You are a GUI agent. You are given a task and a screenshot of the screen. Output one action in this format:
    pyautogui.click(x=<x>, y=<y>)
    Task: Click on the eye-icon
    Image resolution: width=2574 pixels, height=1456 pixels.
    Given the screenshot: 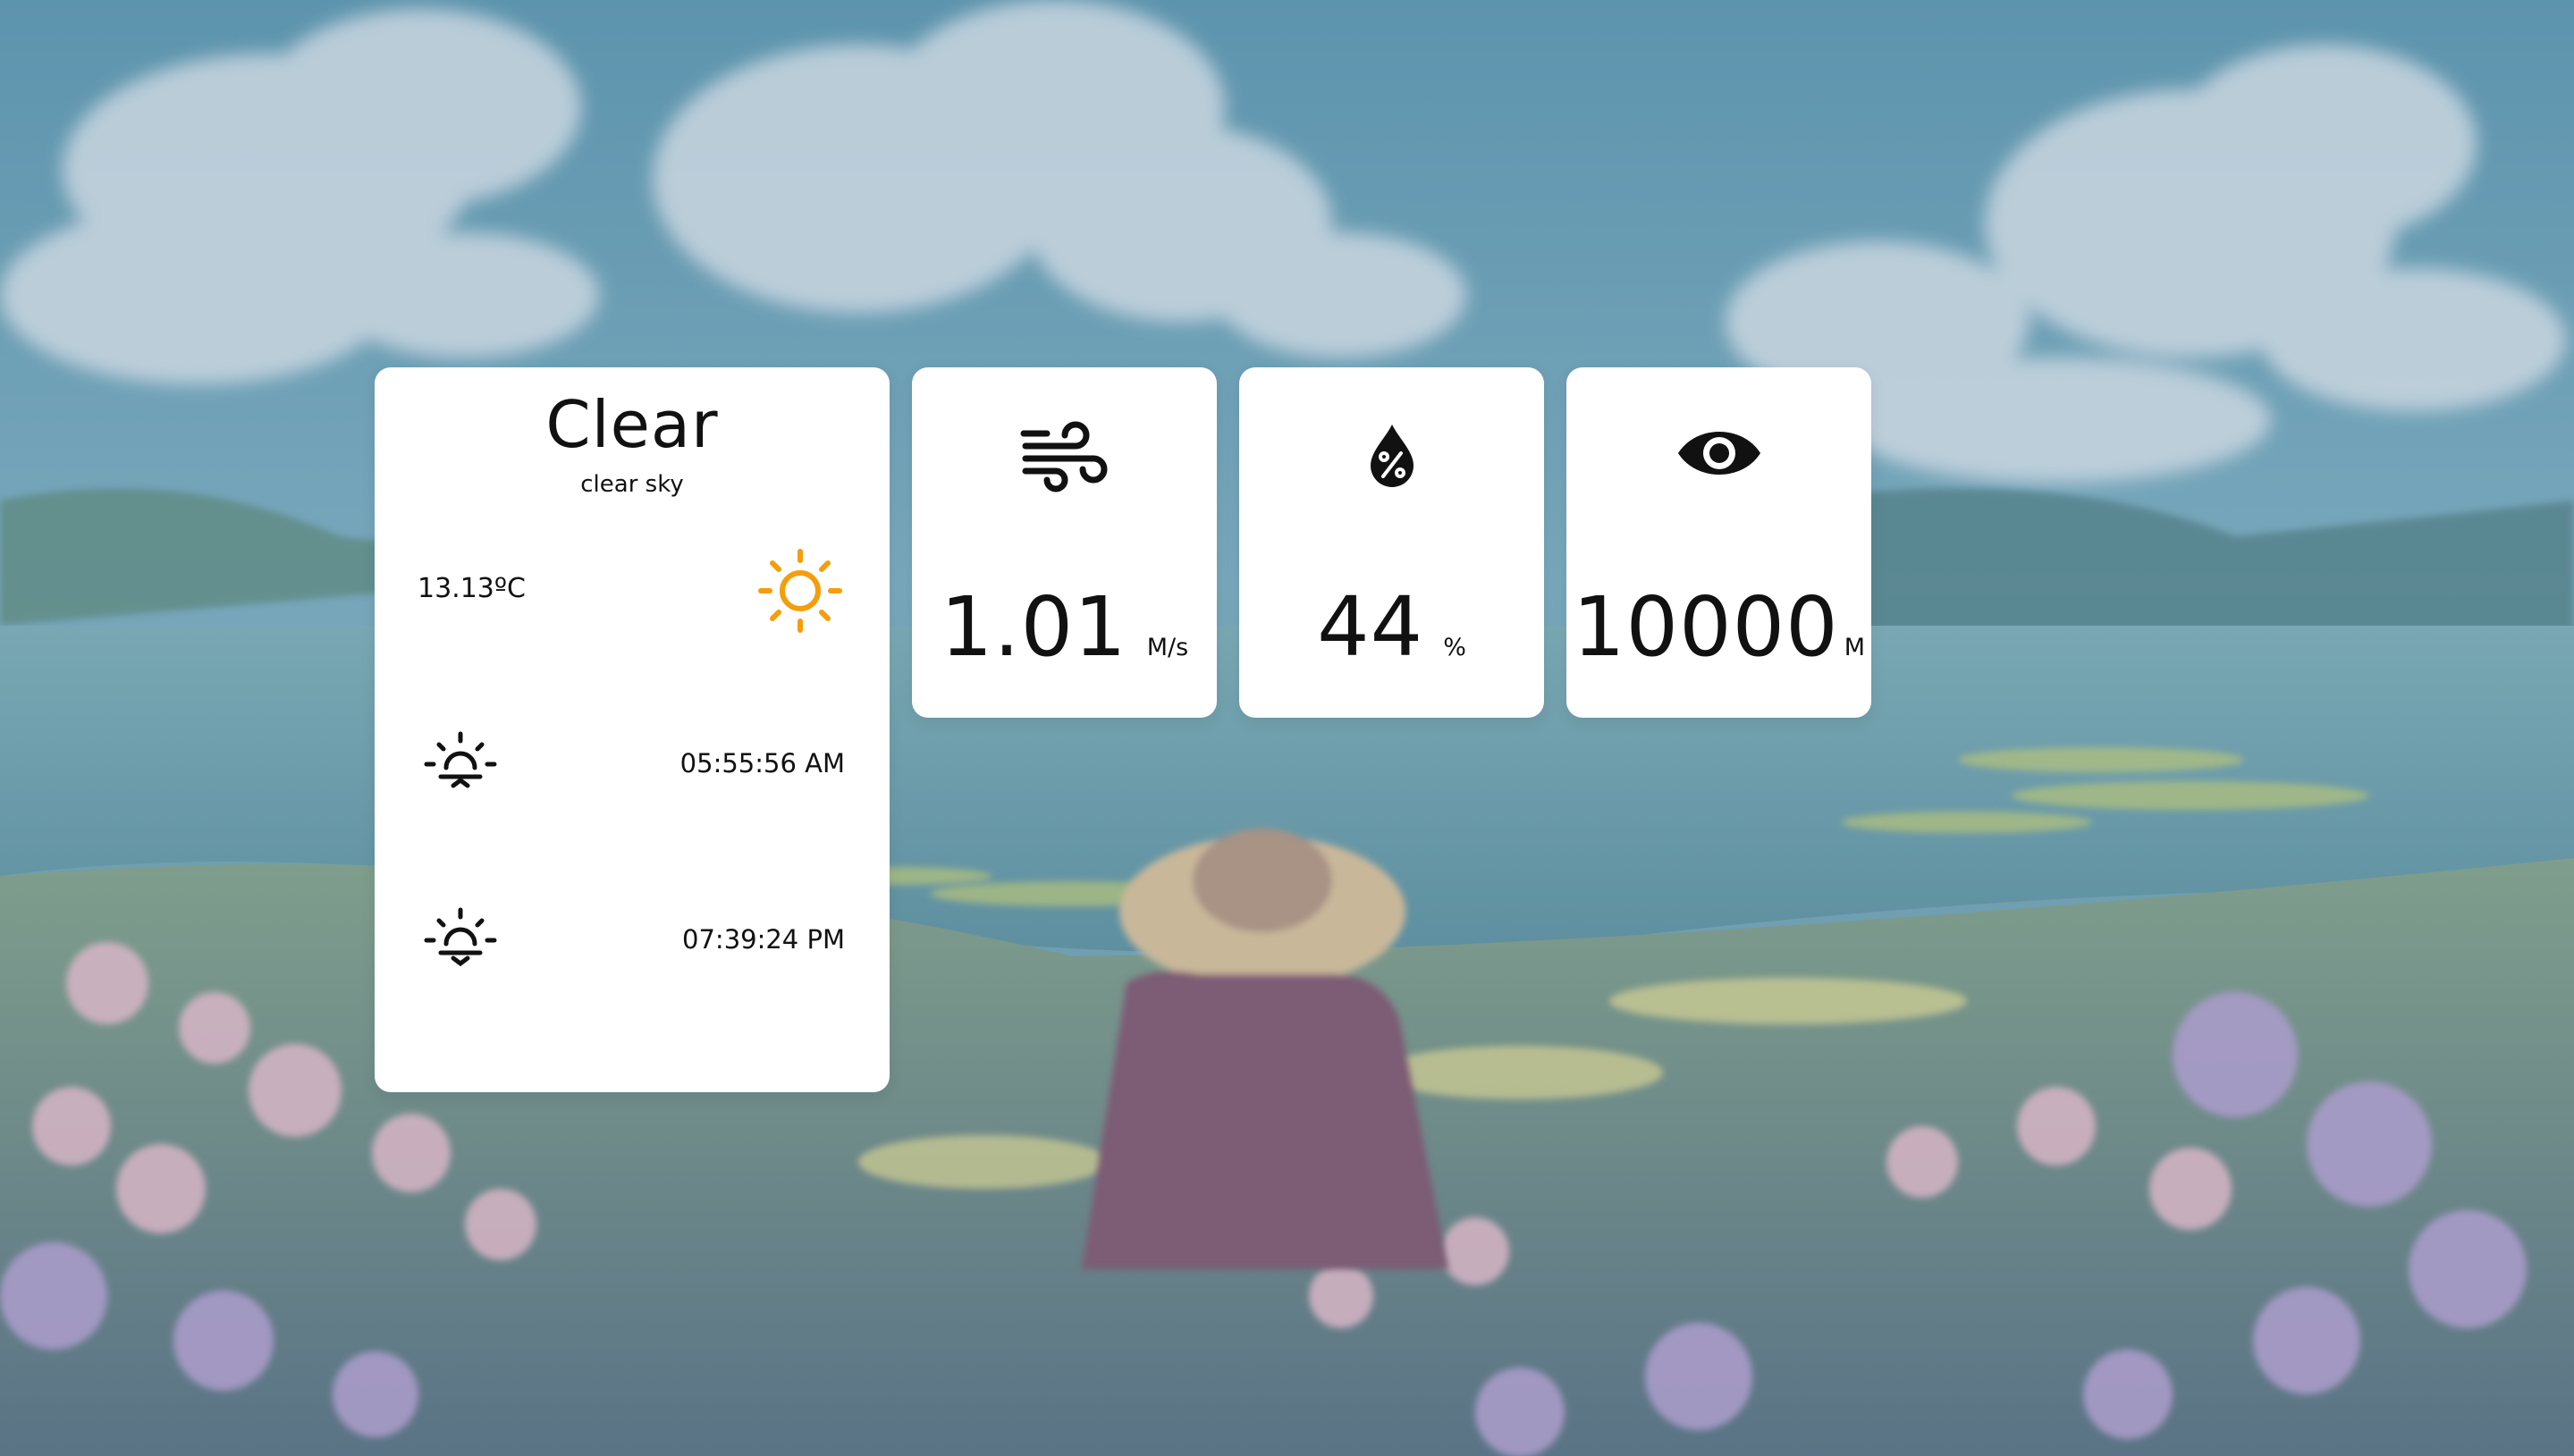 What is the action you would take?
    pyautogui.click(x=1719, y=455)
    